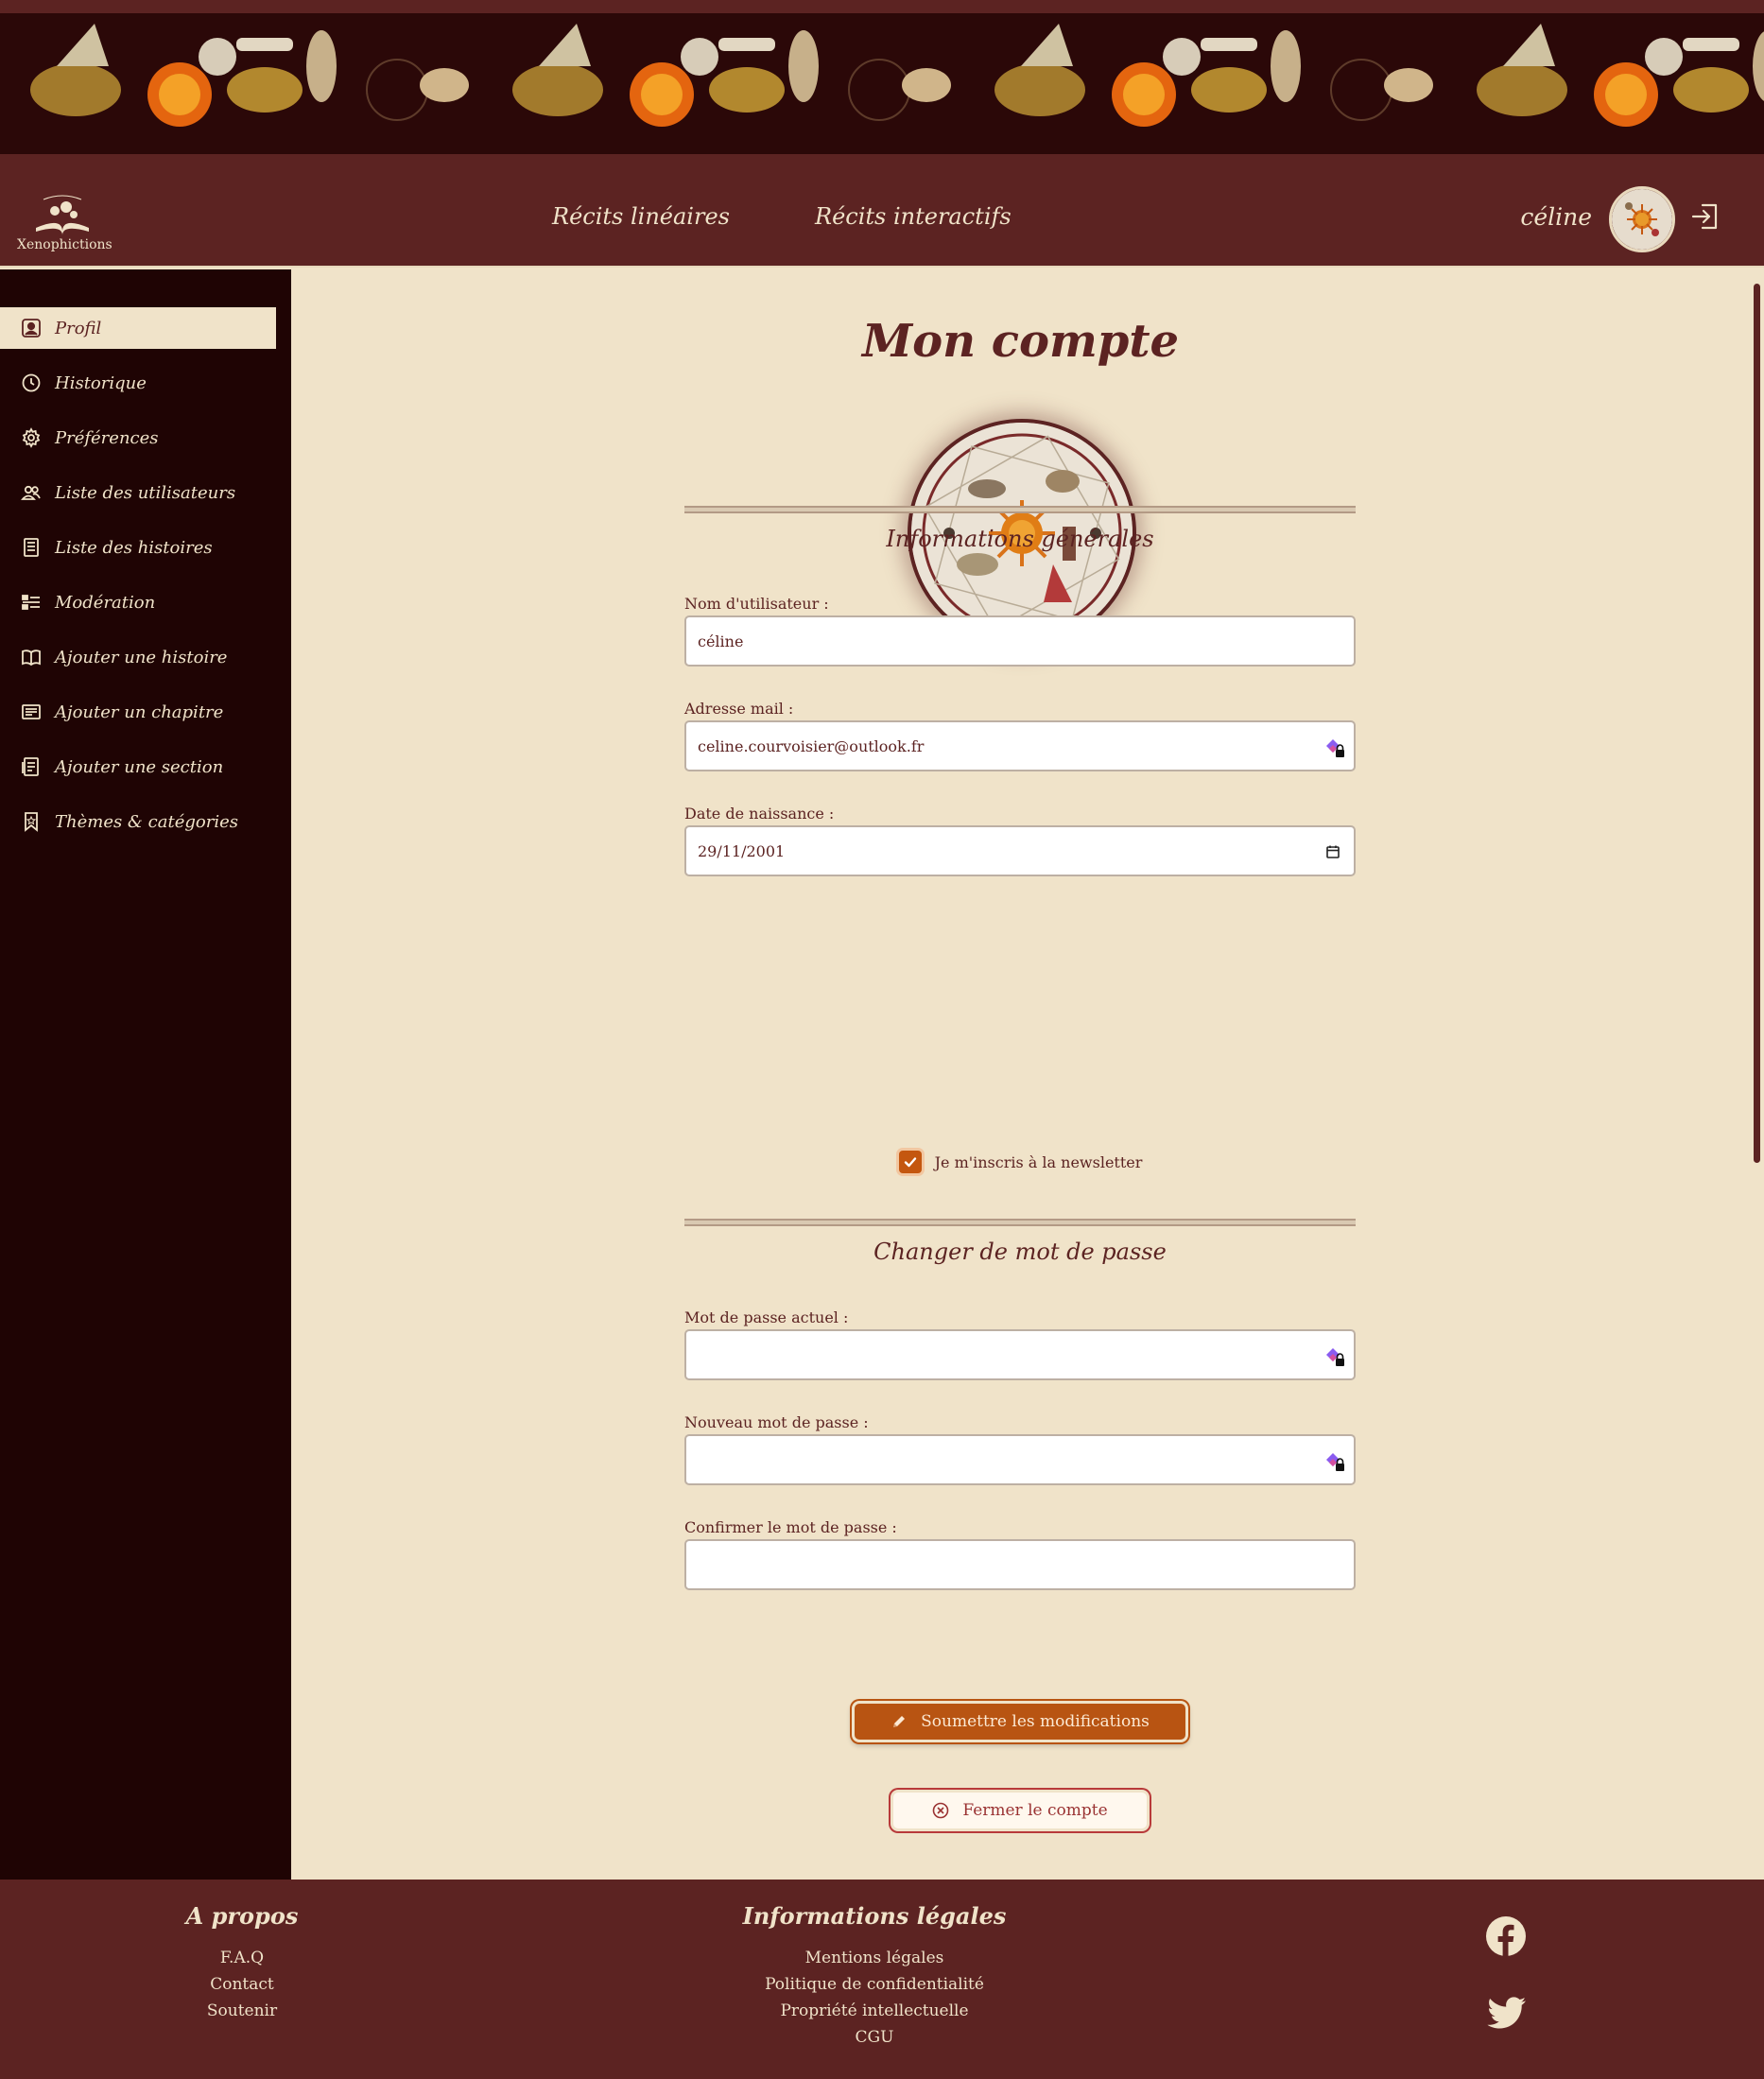  What do you see at coordinates (874, 2037) in the screenshot?
I see `footer-link-cgu: CGU` at bounding box center [874, 2037].